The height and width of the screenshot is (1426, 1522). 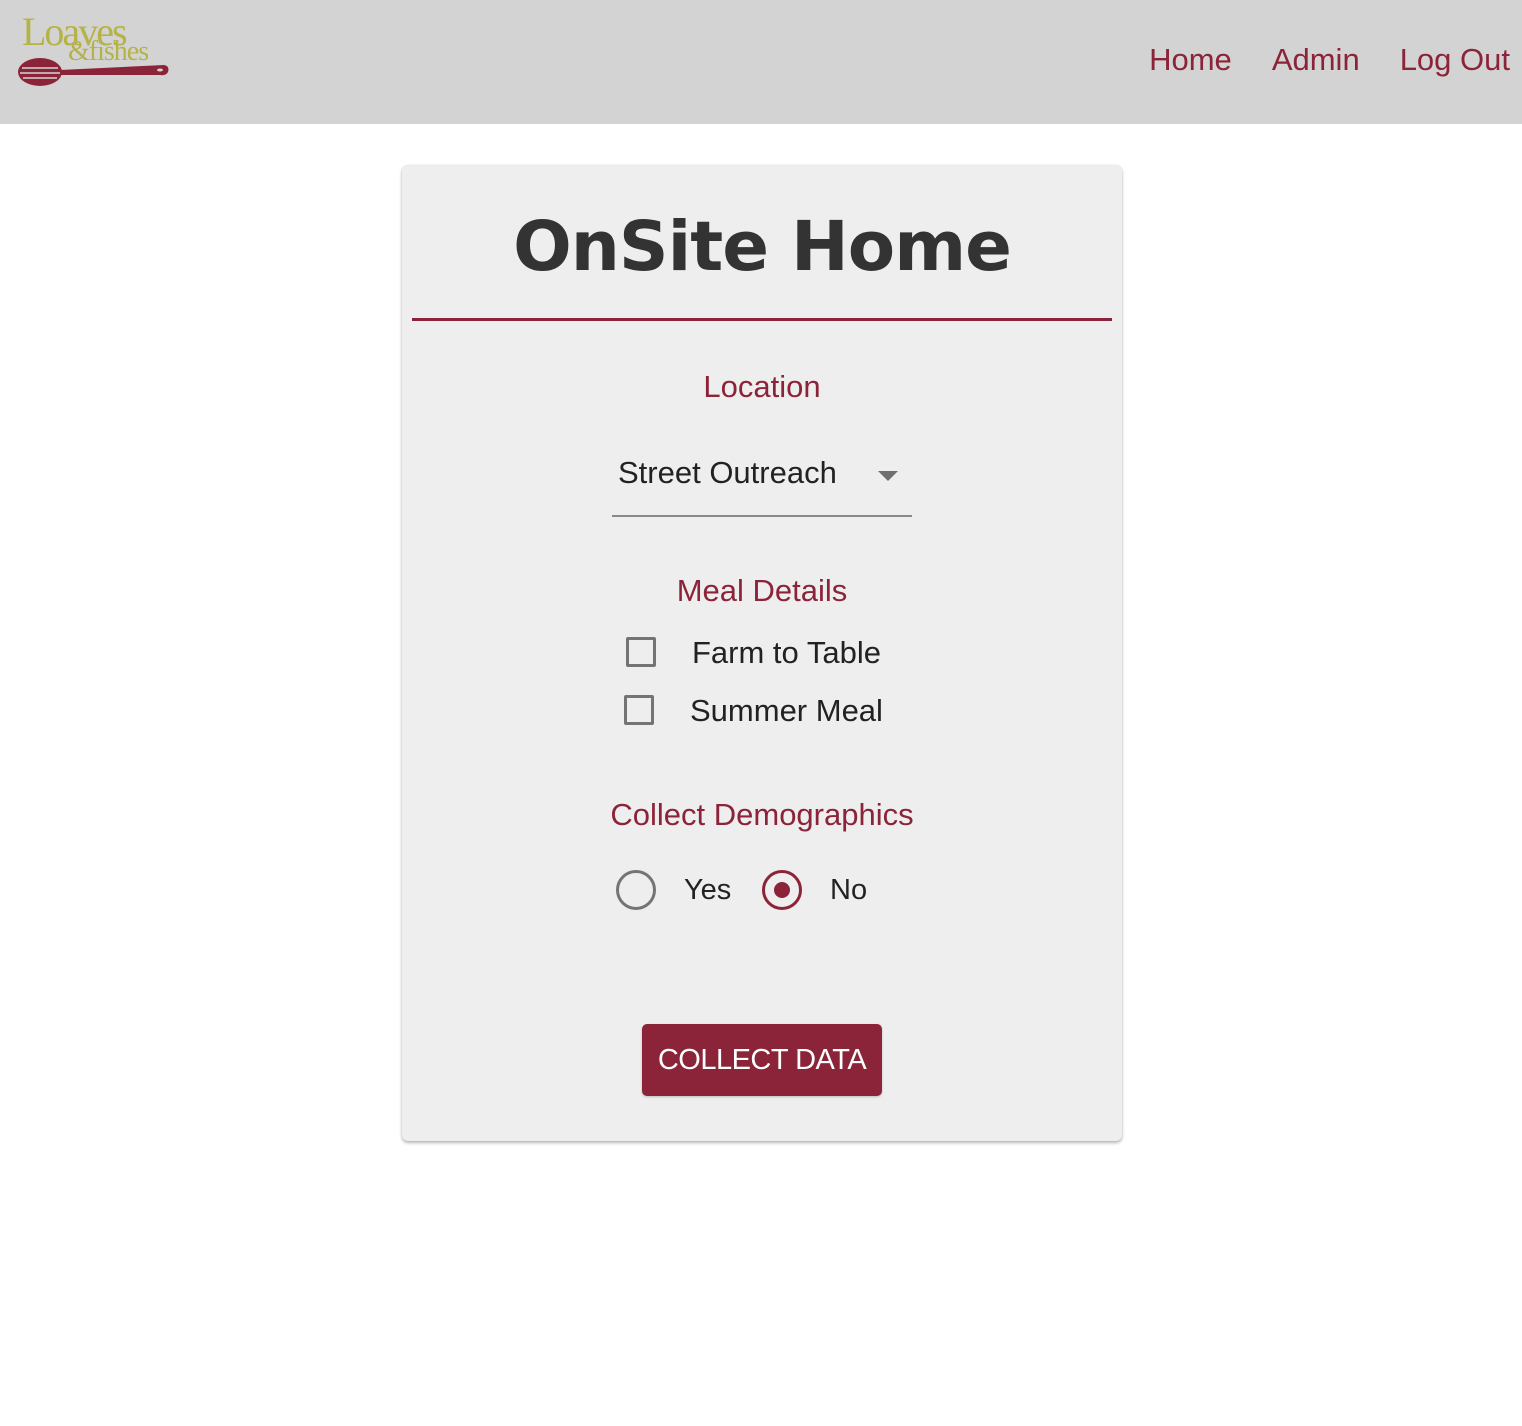 I want to click on farm-to-table-option: Farm to Table, so click(x=761, y=655).